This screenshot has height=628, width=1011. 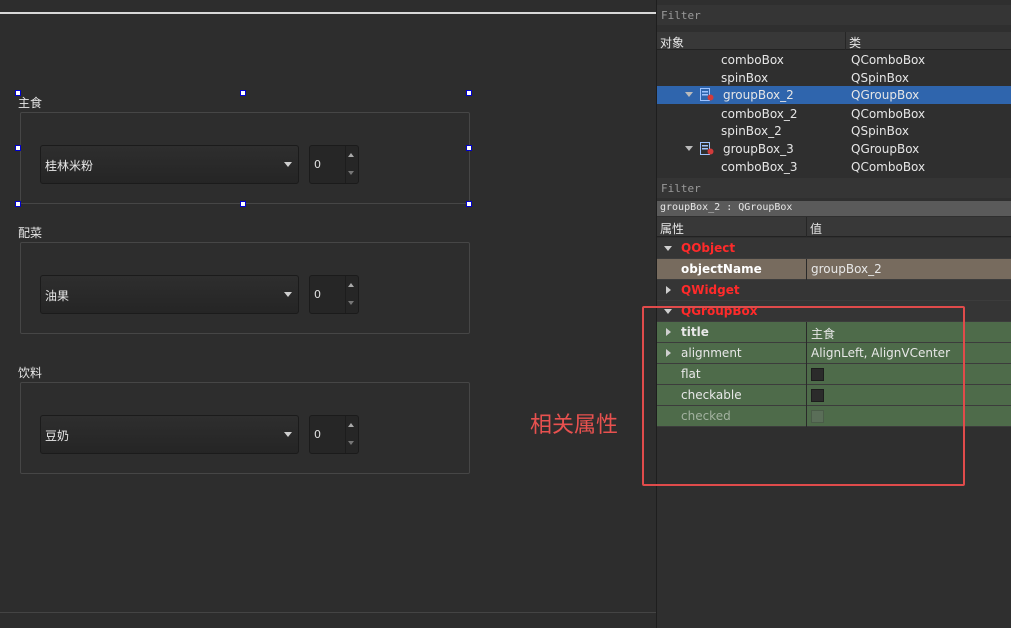 What do you see at coordinates (880, 353) in the screenshot?
I see `property-value: AlignLeft, AlignVCenter` at bounding box center [880, 353].